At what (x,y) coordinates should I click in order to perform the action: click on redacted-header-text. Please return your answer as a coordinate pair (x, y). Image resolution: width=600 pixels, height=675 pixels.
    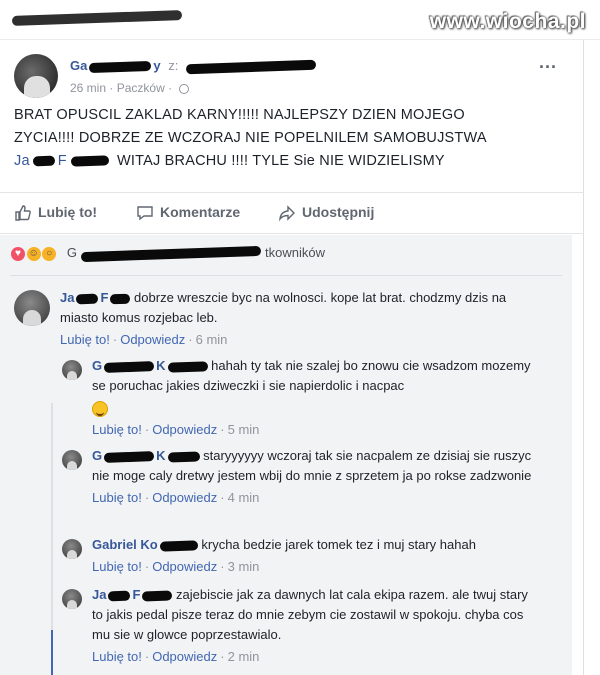
    Looking at the image, I should click on (97, 17).